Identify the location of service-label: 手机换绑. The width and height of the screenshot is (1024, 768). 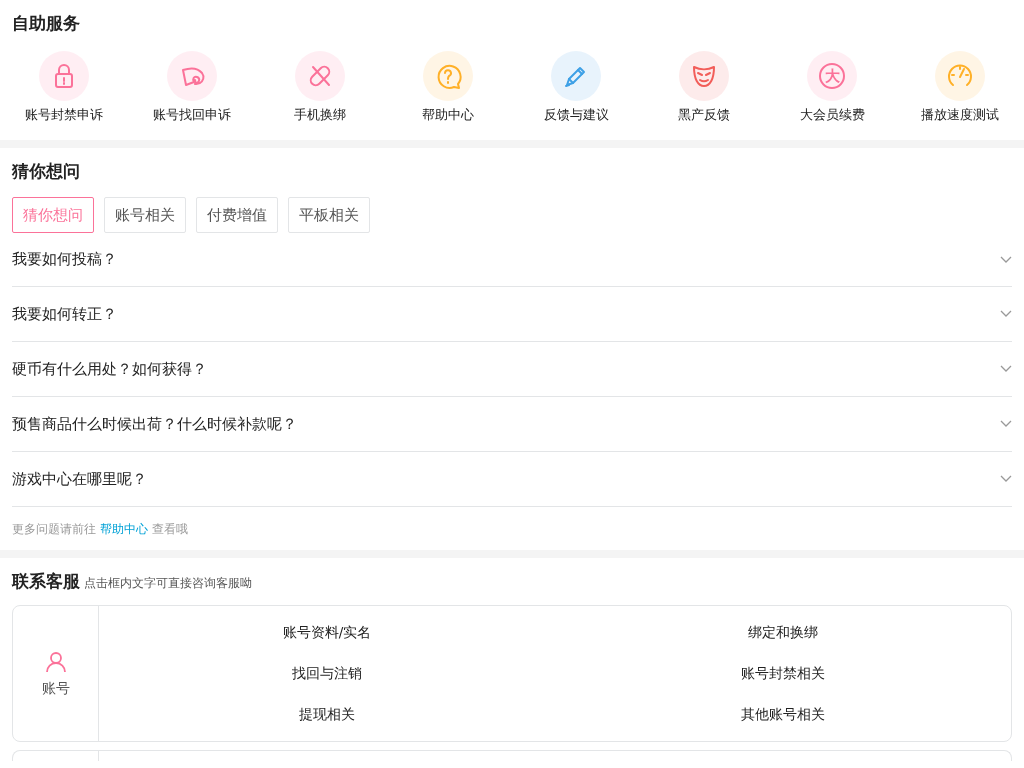
(320, 115).